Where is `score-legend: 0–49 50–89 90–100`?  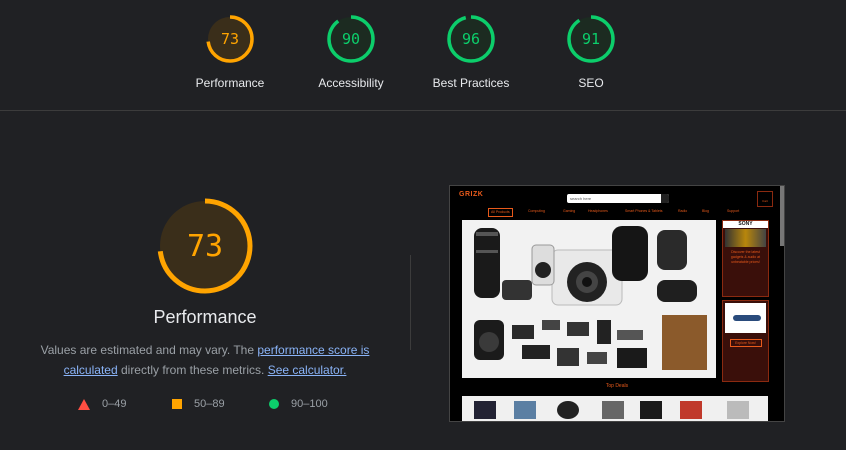
score-legend: 0–49 50–89 90–100 is located at coordinates (228, 406).